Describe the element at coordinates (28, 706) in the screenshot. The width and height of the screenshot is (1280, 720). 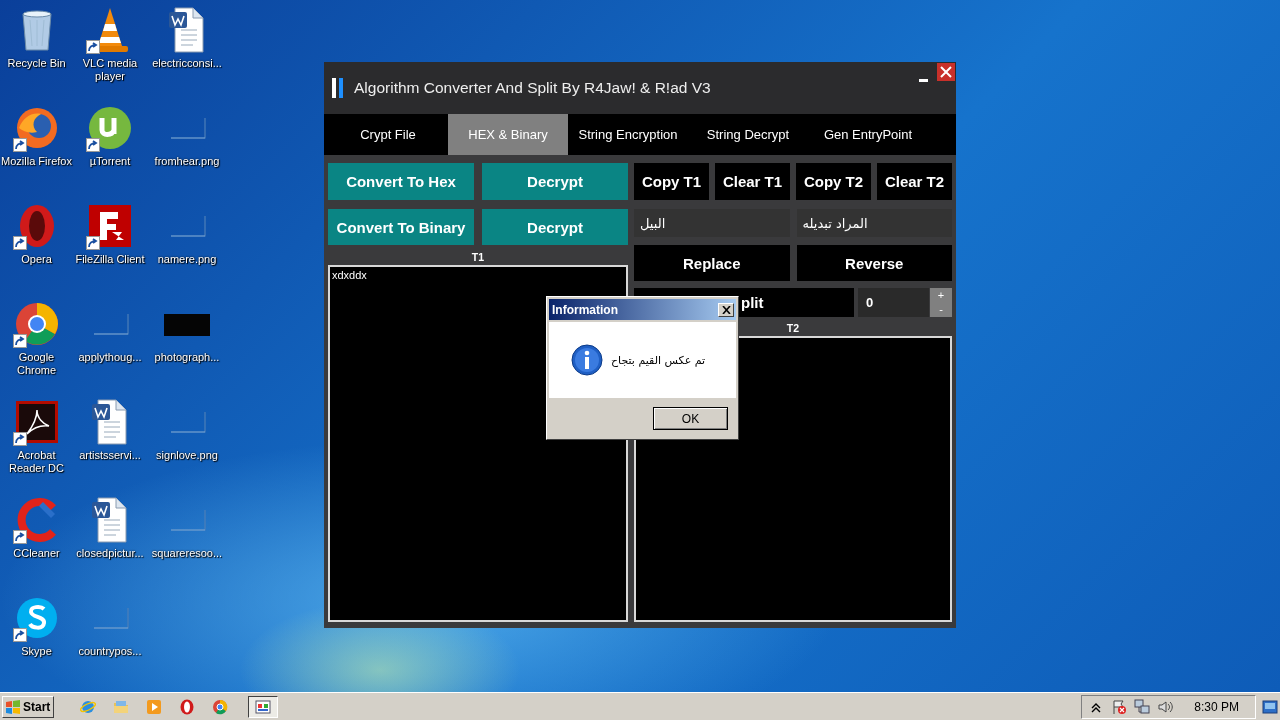
I see `start-button: Start` at that location.